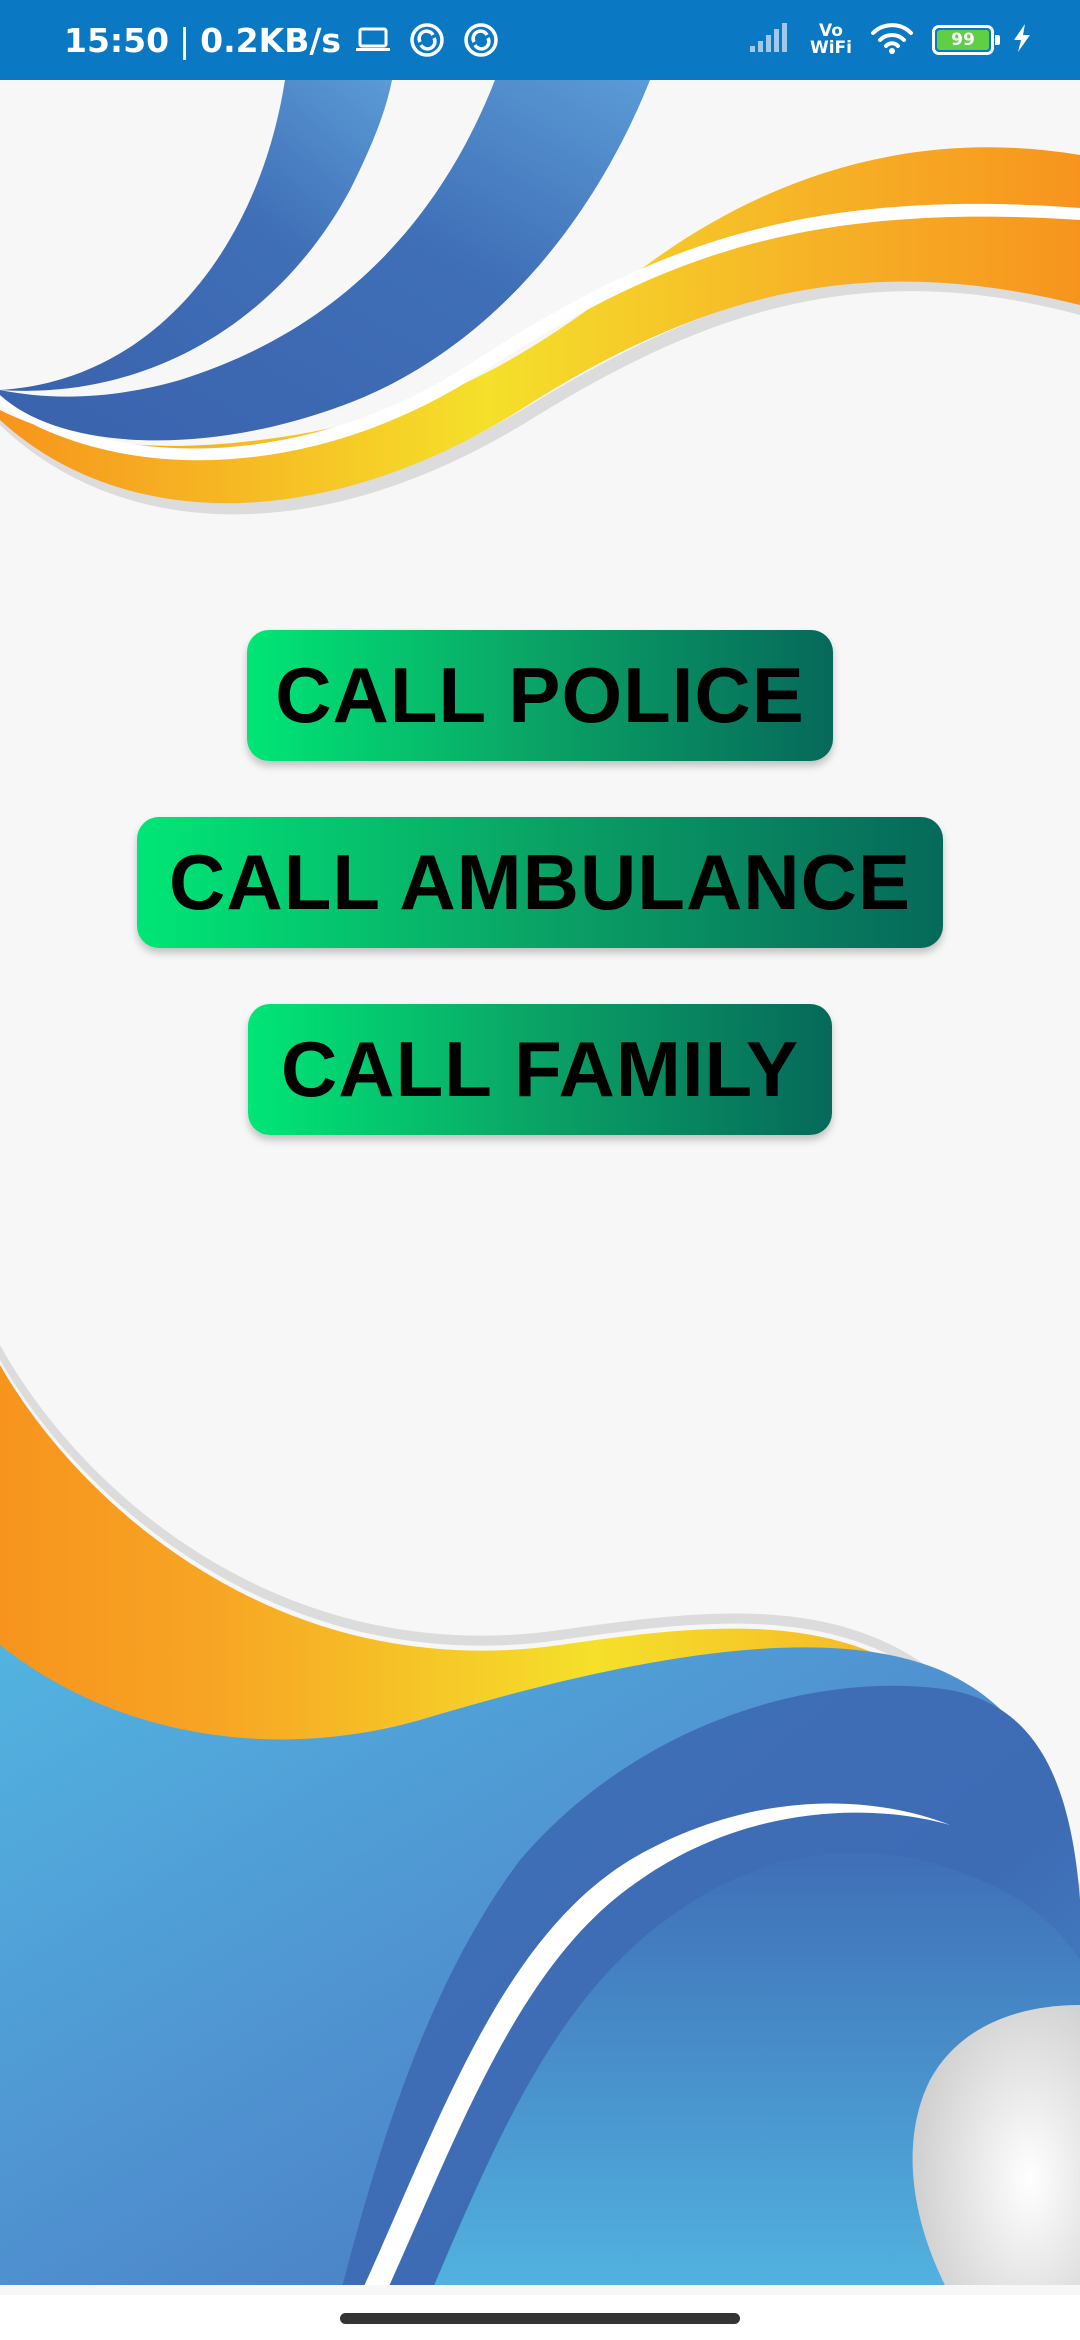 This screenshot has height=2340, width=1080. I want to click on laptop-icon, so click(373, 40).